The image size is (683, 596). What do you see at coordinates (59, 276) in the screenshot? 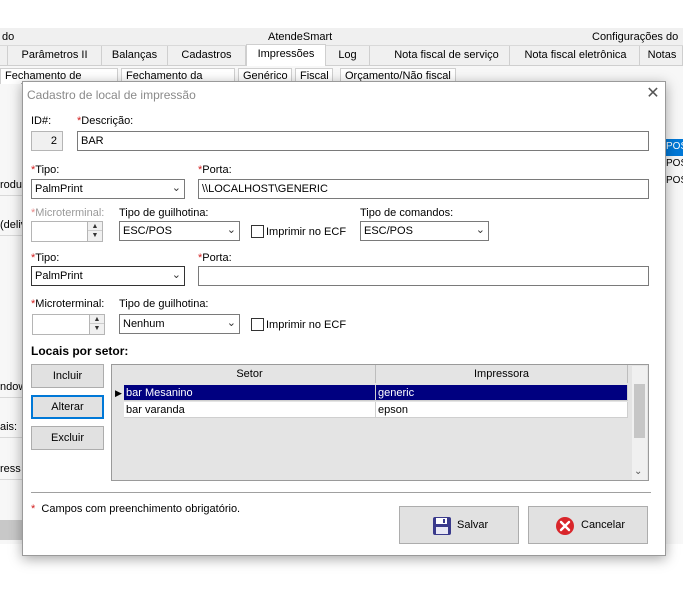
I see `tipo-value-2: PalmPrint` at bounding box center [59, 276].